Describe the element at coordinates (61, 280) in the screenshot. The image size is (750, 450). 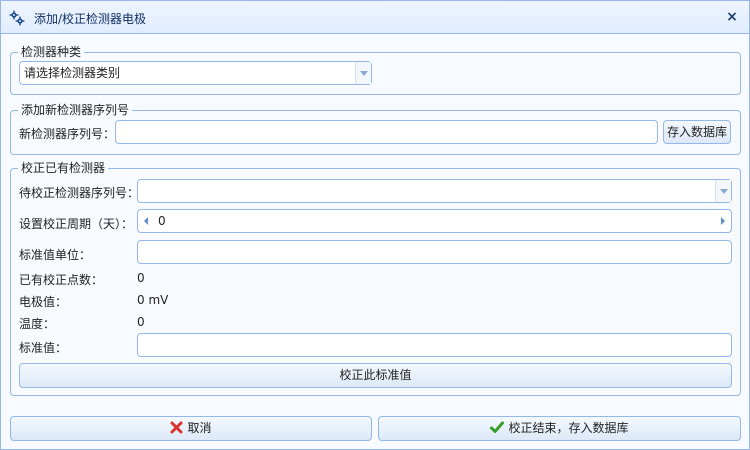
I see `points-label: 已有校正点数：` at that location.